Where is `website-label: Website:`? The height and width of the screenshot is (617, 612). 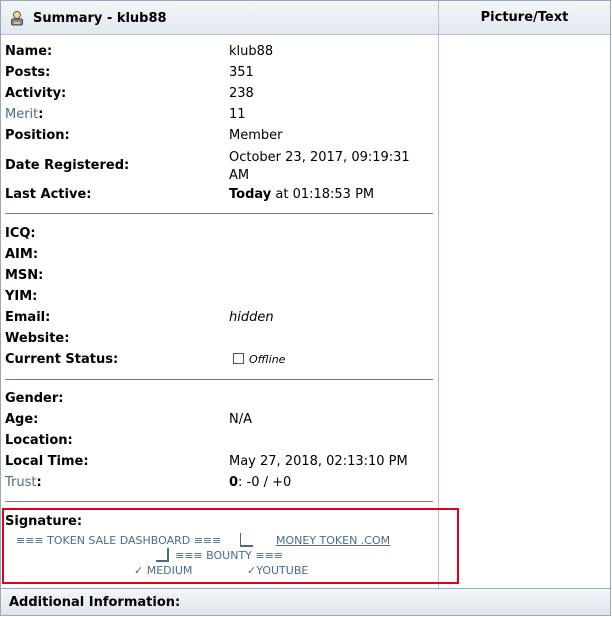
website-label: Website: is located at coordinates (37, 338).